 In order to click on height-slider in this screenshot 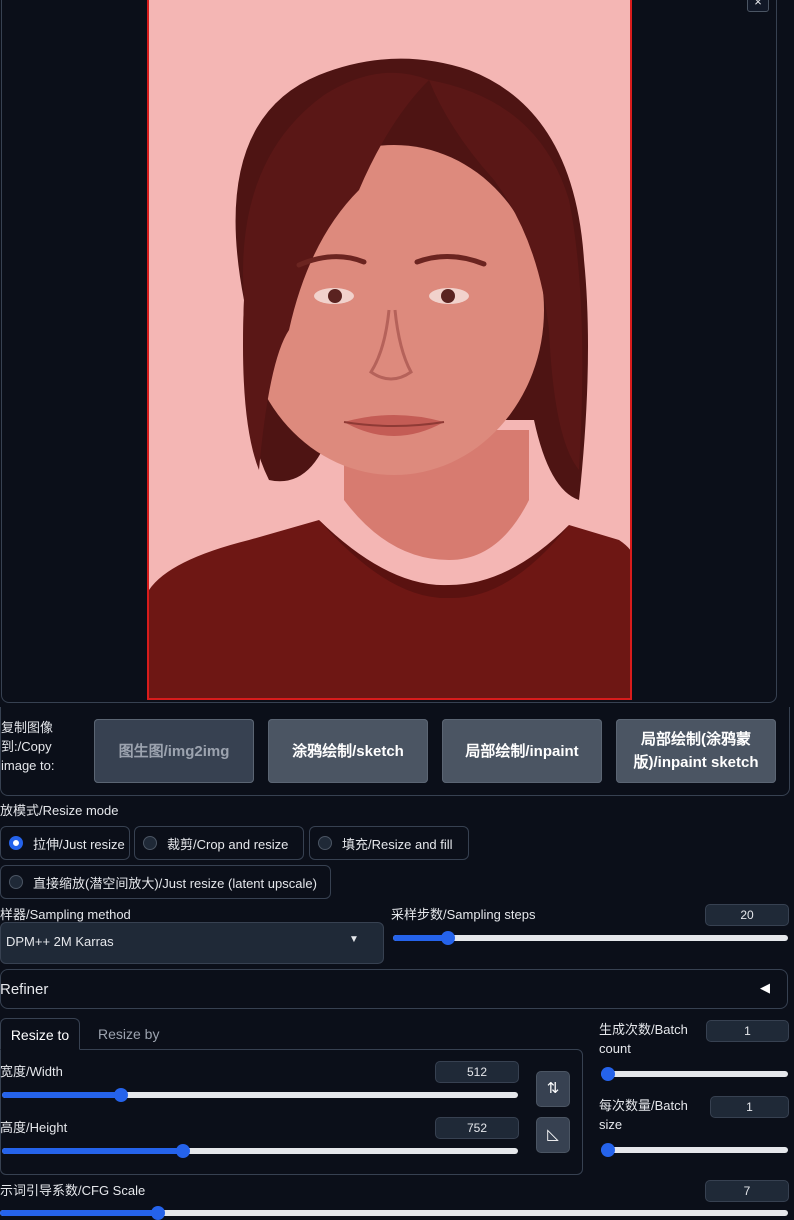, I will do `click(260, 1151)`.